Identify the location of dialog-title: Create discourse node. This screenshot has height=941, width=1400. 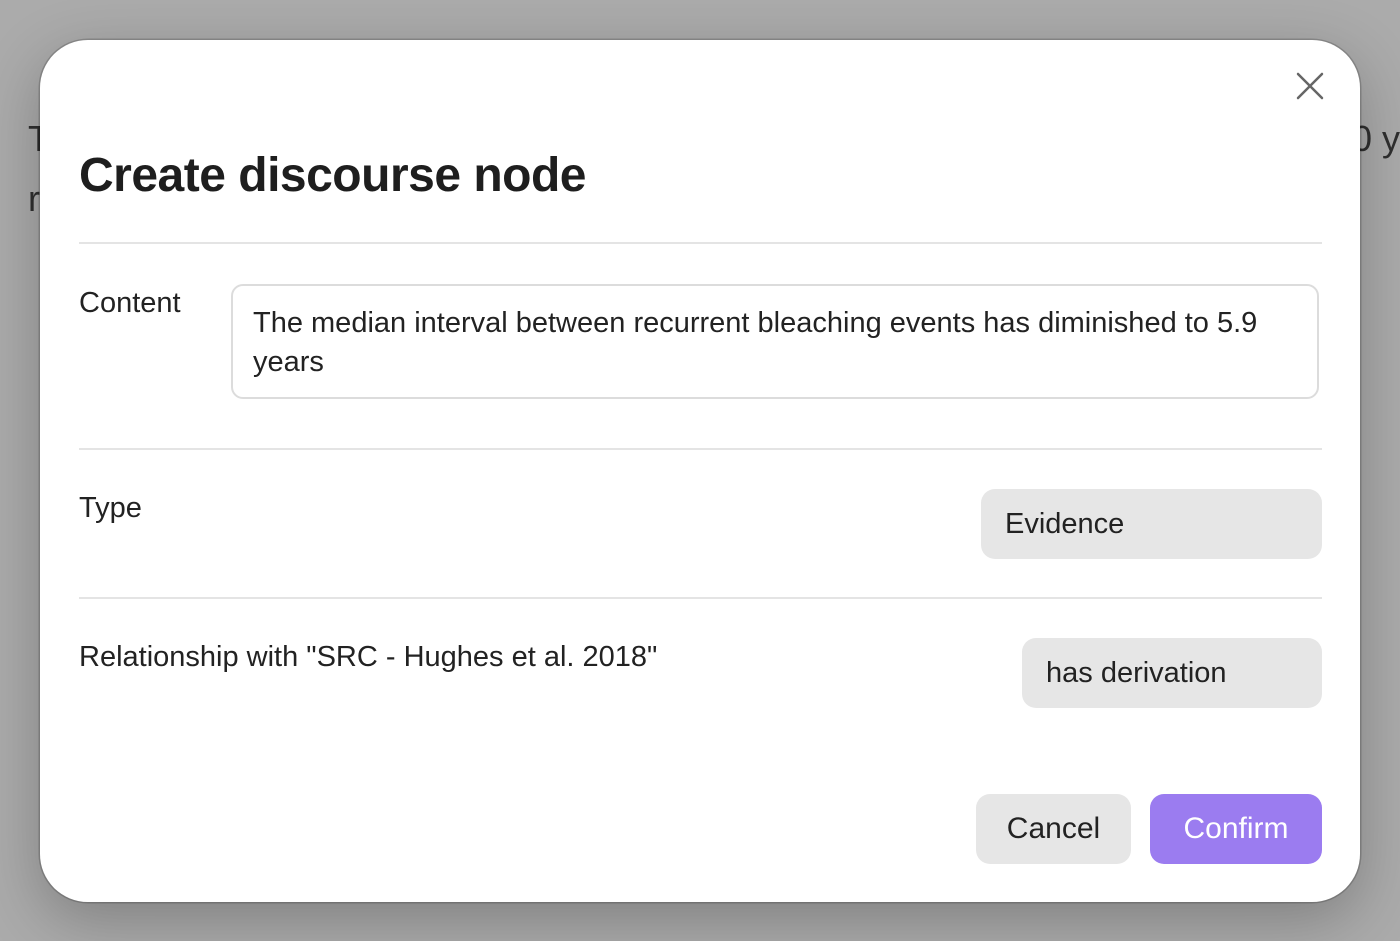
(333, 175).